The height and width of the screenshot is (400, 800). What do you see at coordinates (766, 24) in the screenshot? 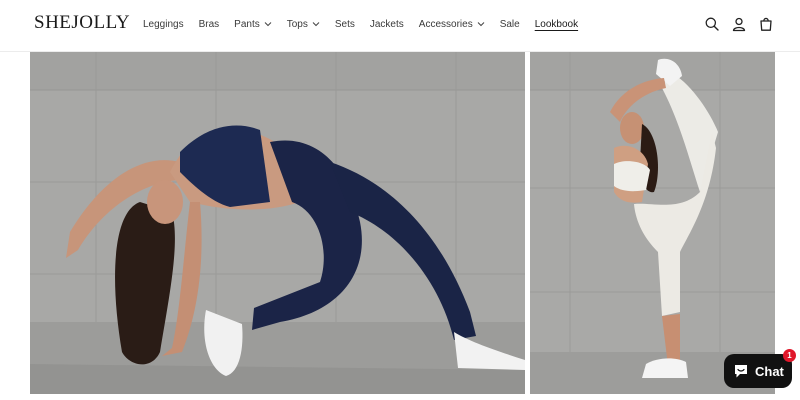
I see `cart-icon` at bounding box center [766, 24].